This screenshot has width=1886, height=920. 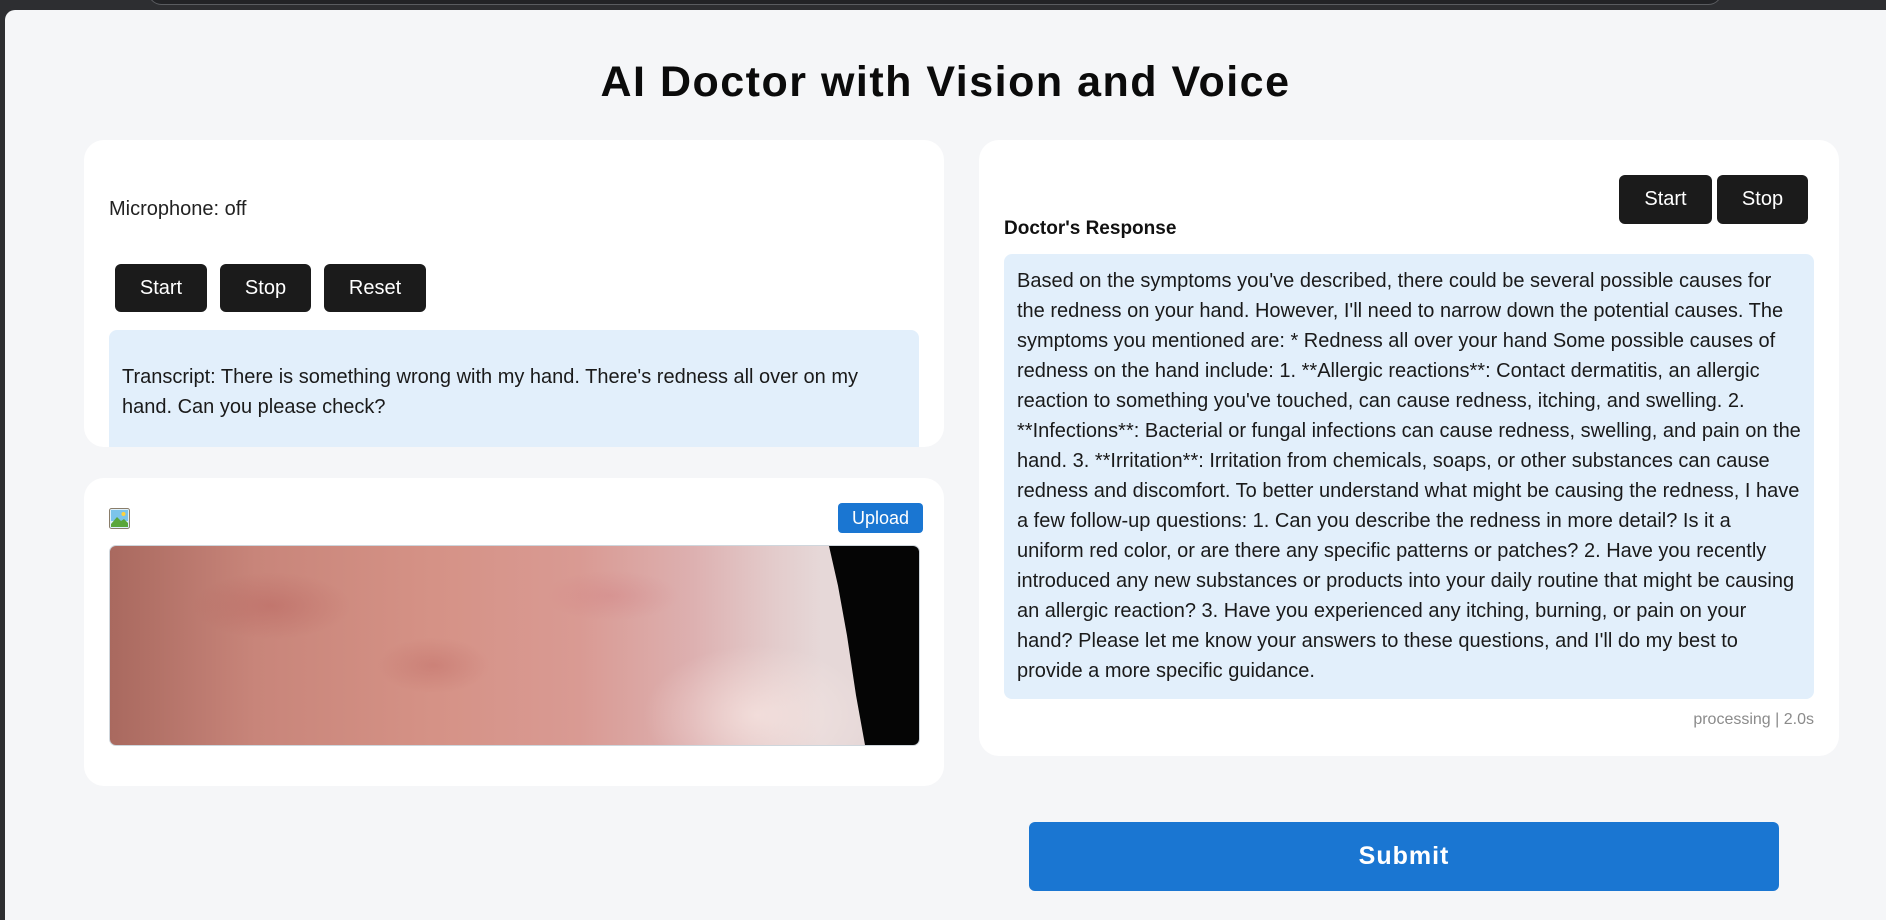 What do you see at coordinates (1665, 199) in the screenshot?
I see `playback-start-button: Start` at bounding box center [1665, 199].